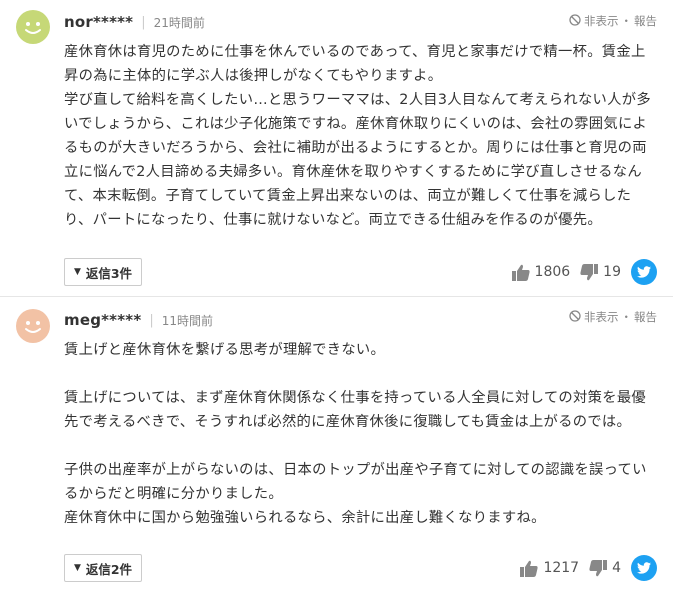 Image resolution: width=673 pixels, height=598 pixels. Describe the element at coordinates (134, 22) in the screenshot. I see `comment-meta: nor***** | 21時間前` at that location.